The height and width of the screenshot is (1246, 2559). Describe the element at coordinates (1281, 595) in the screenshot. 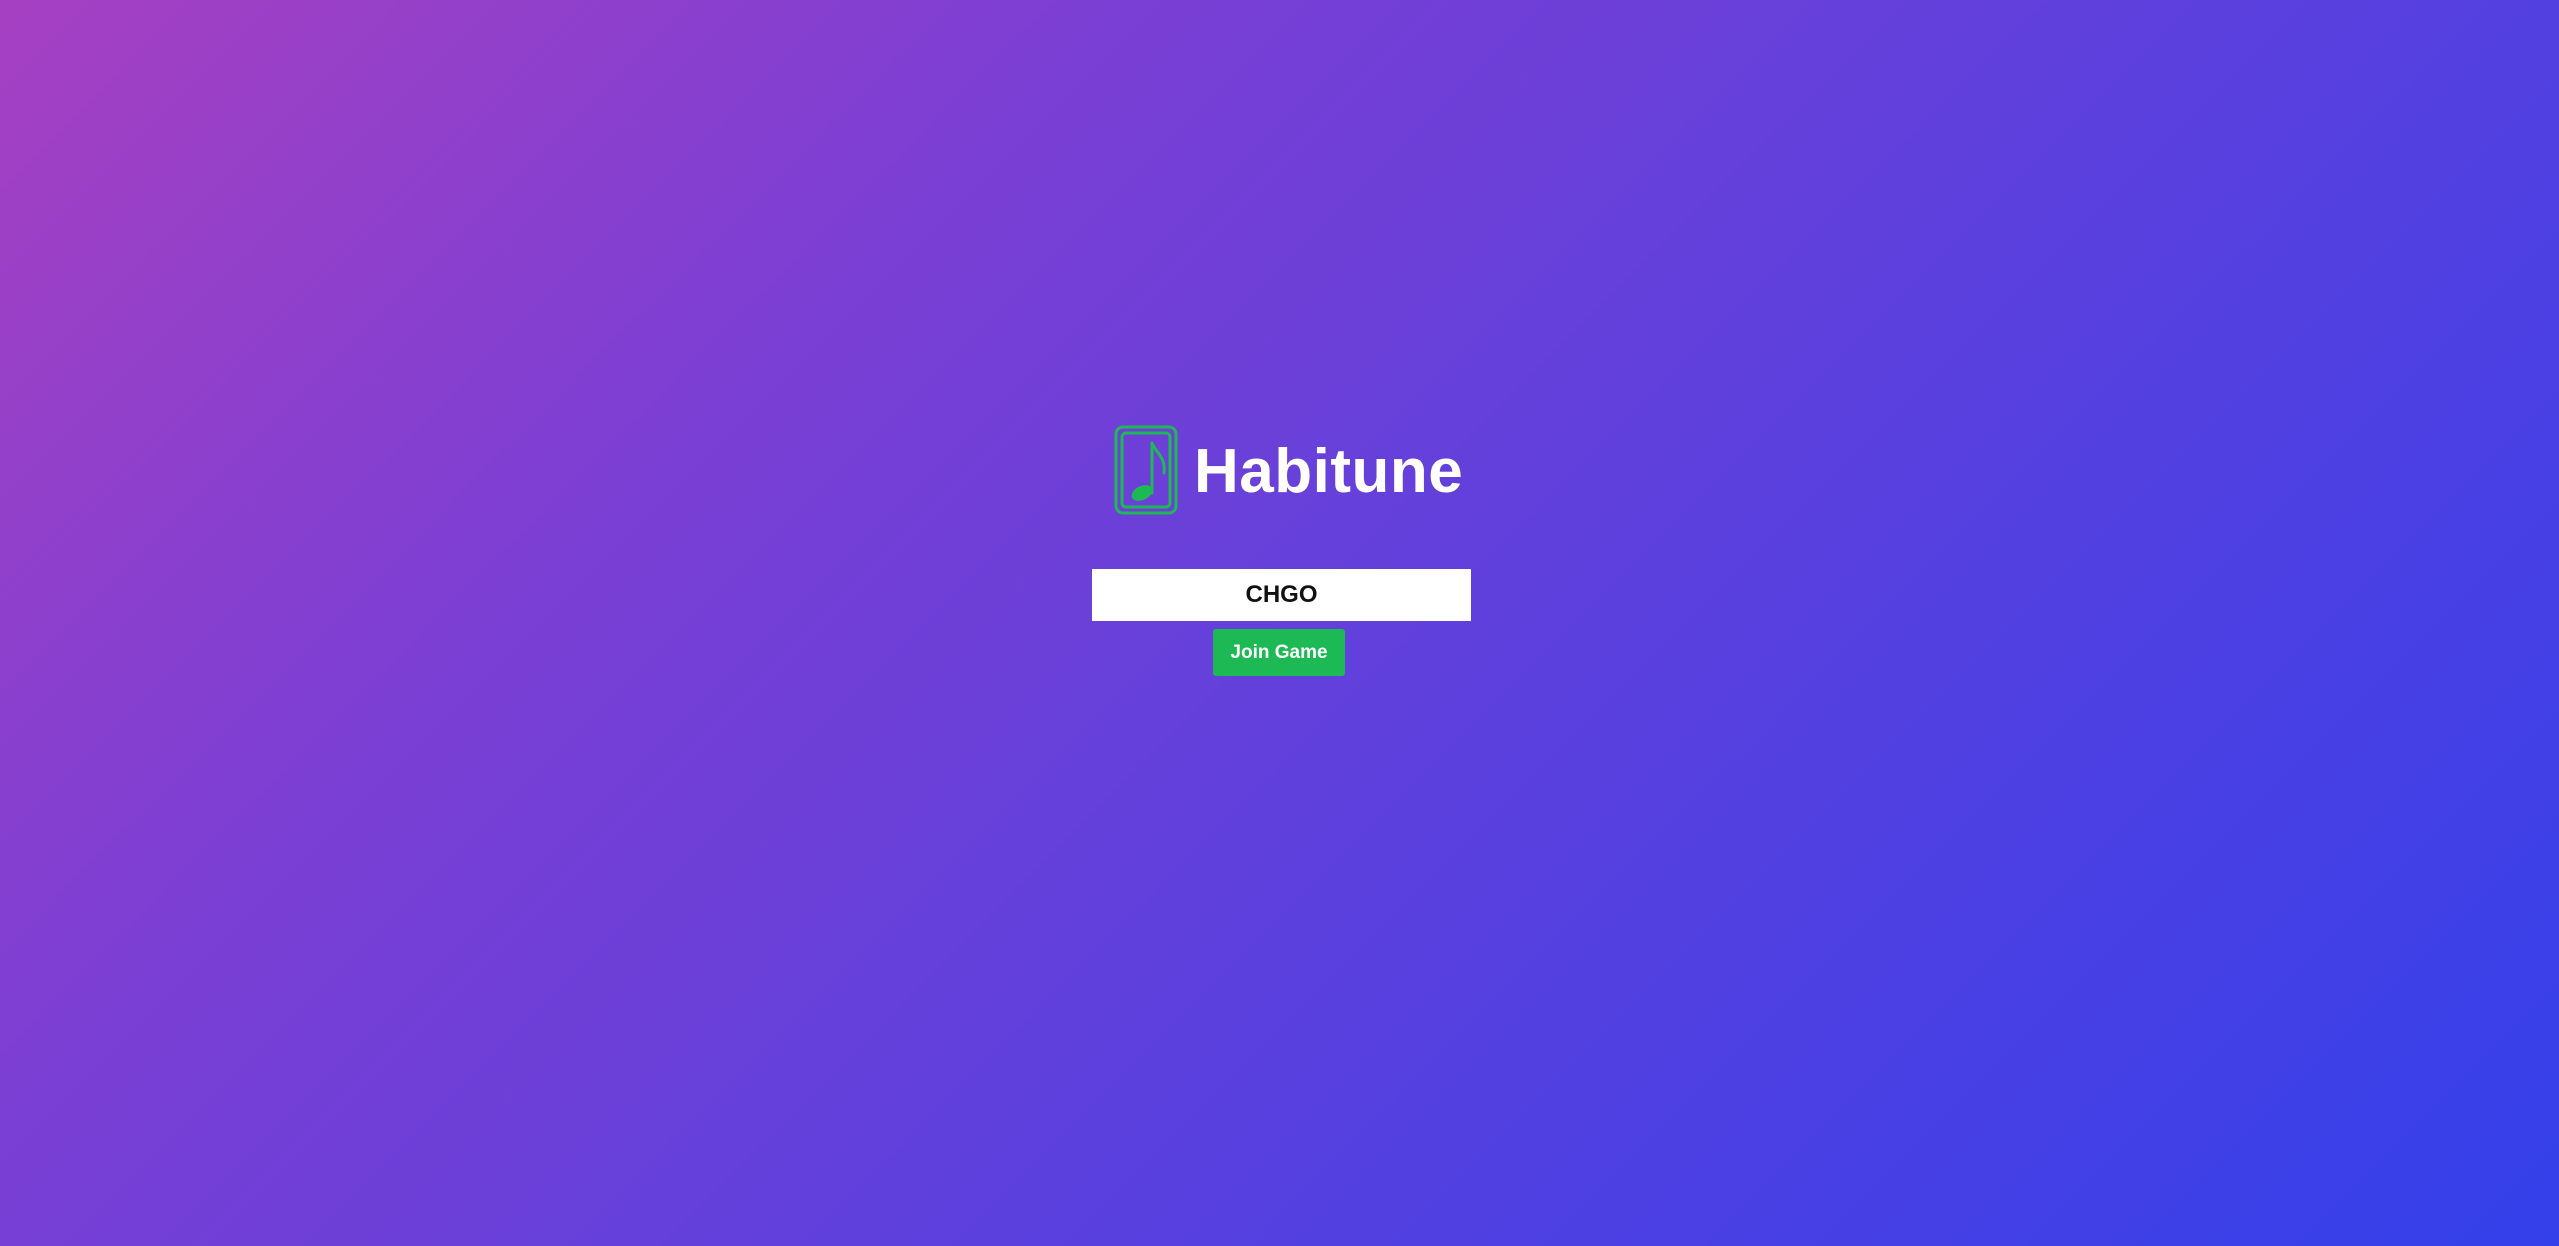

I see `game-code-input` at that location.